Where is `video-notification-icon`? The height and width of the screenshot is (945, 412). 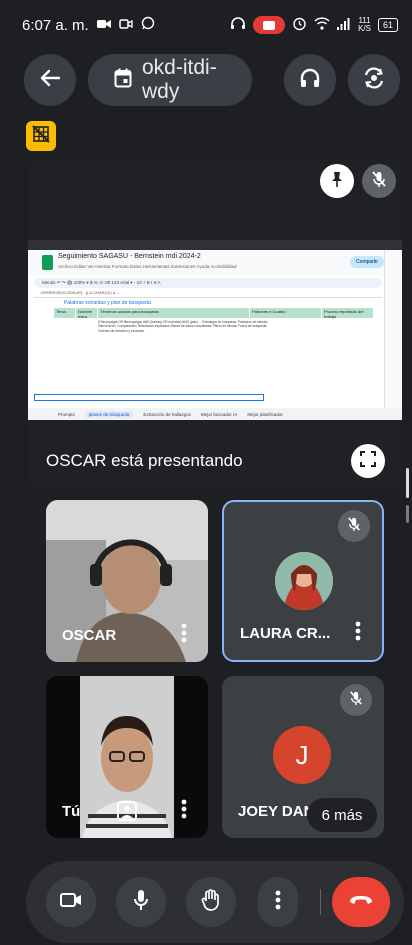 video-notification-icon is located at coordinates (103, 25).